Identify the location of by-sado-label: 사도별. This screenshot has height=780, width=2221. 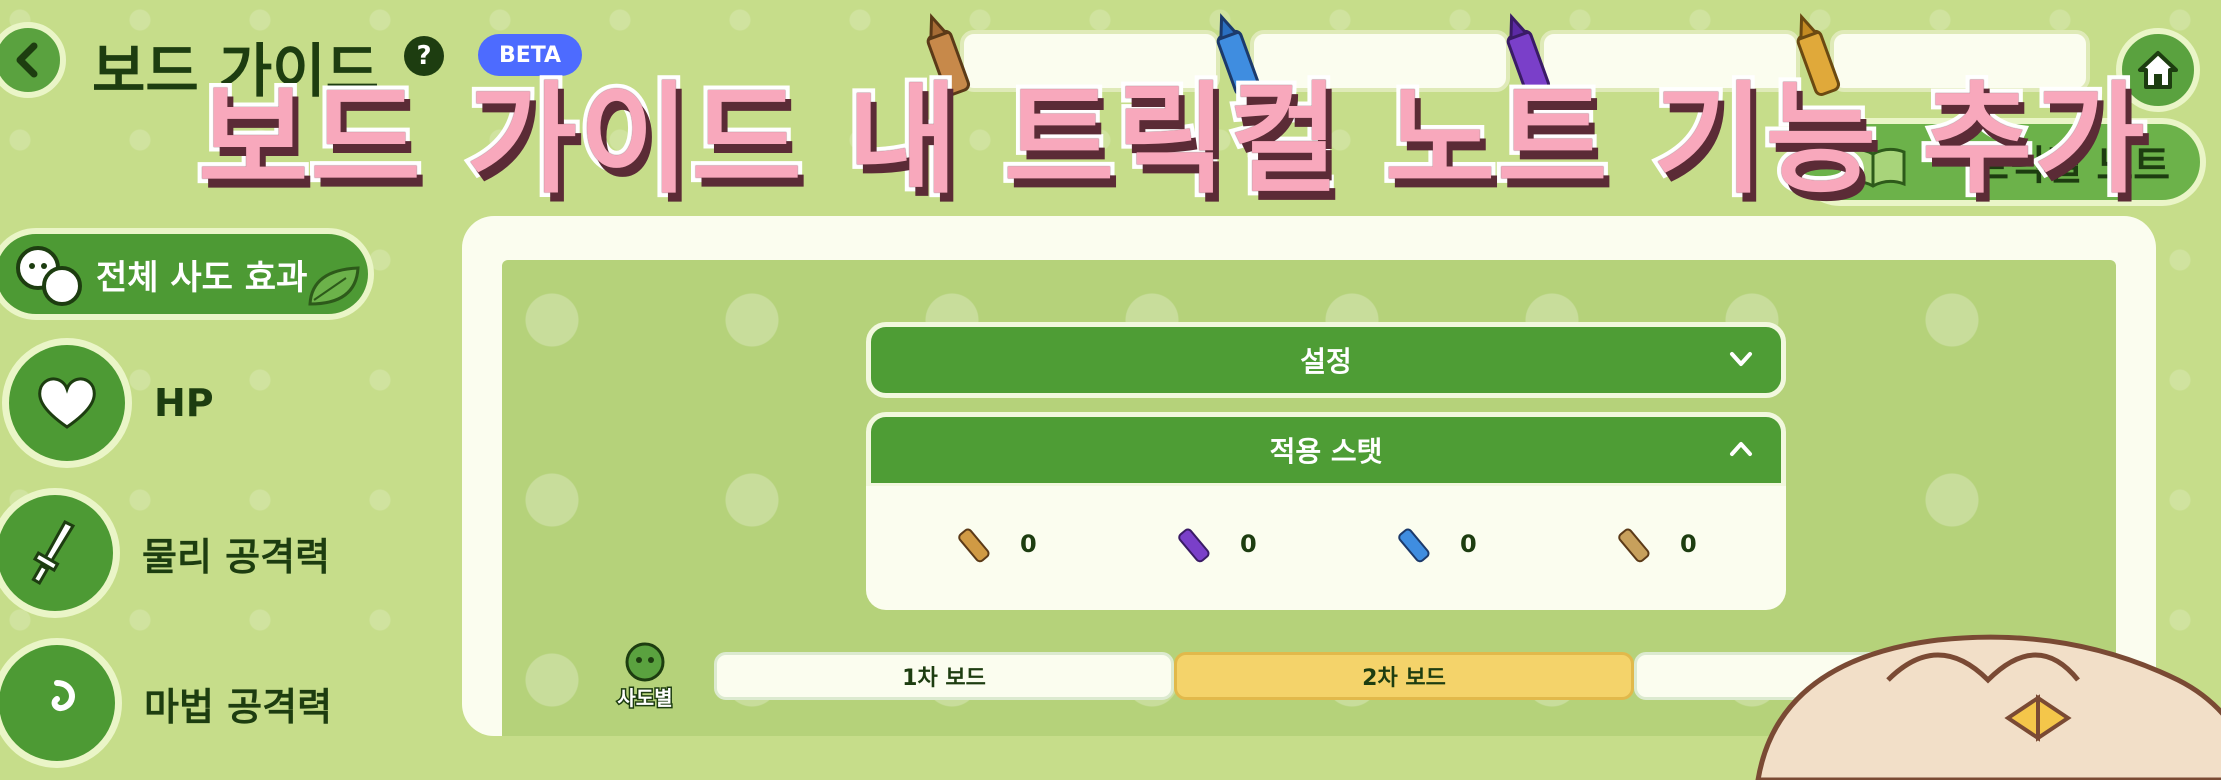
(645, 698).